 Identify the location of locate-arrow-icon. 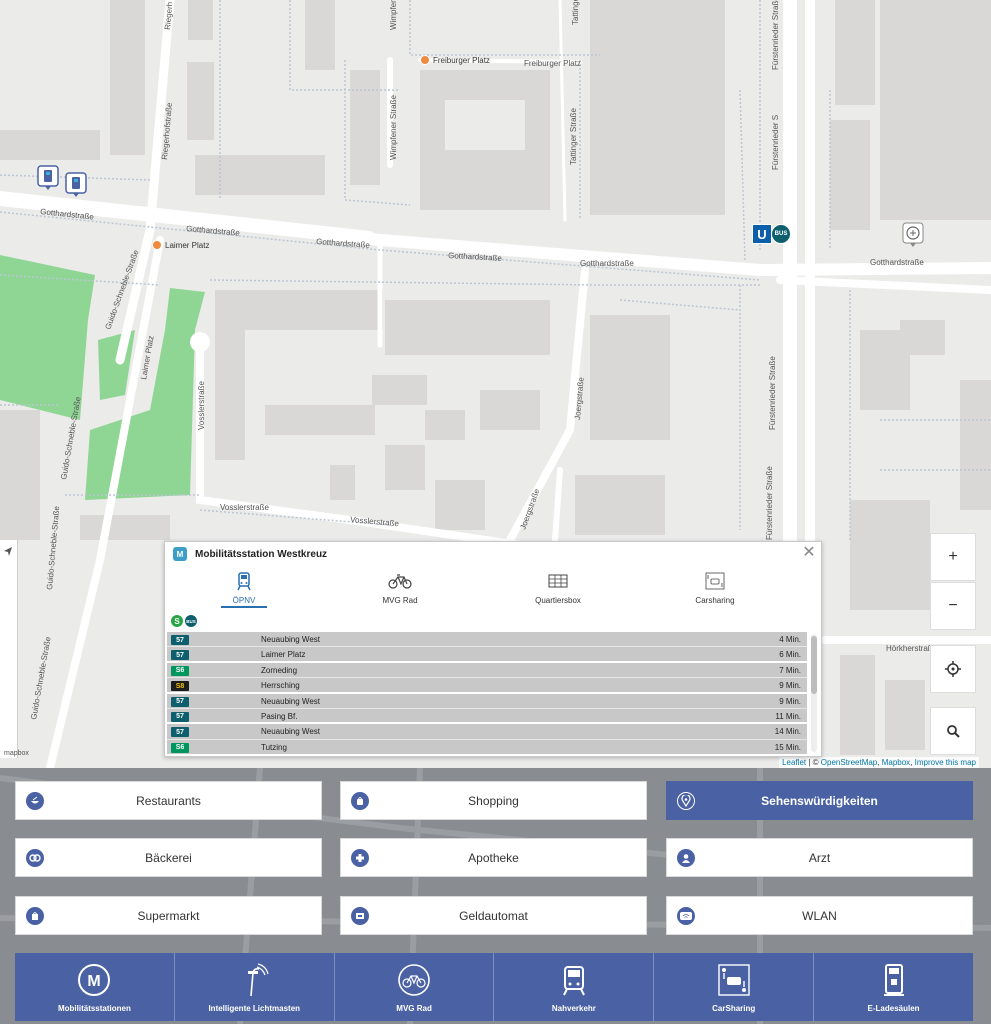
(8, 551).